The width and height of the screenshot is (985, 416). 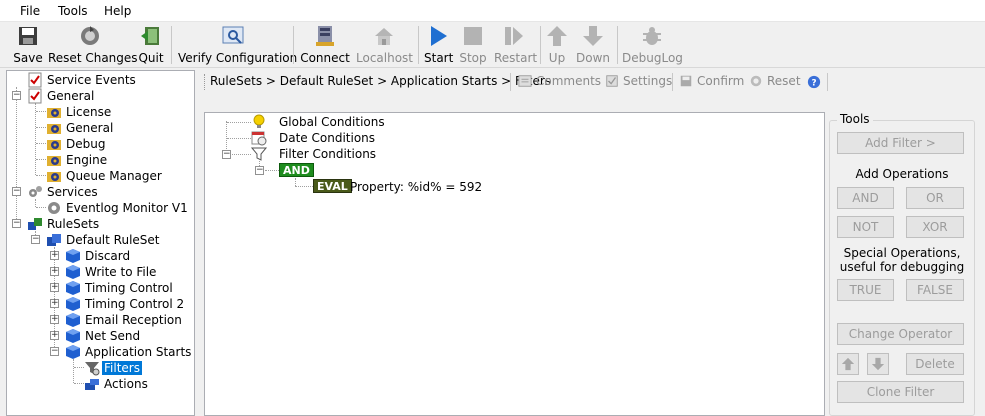 I want to click on up-button: Up, so click(x=557, y=45).